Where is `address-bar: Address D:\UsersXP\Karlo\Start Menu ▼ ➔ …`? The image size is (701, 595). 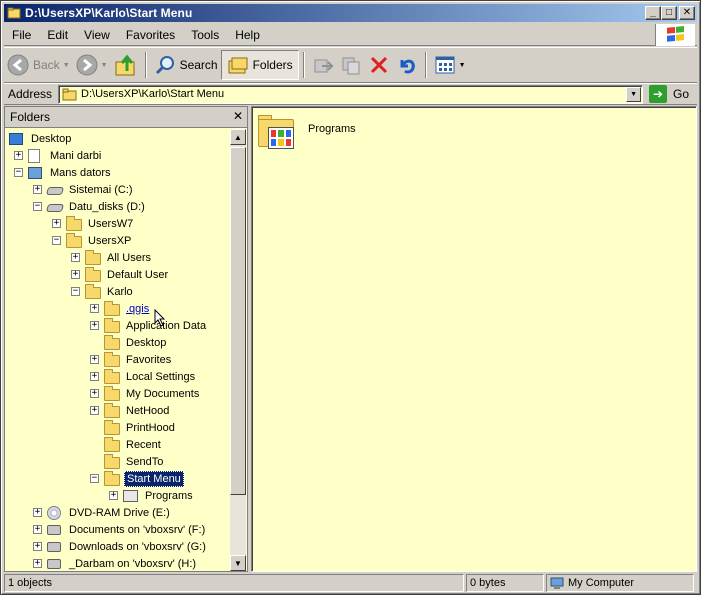
address-bar: Address D:\UsersXP\Karlo\Start Menu ▼ ➔ … is located at coordinates (350, 94).